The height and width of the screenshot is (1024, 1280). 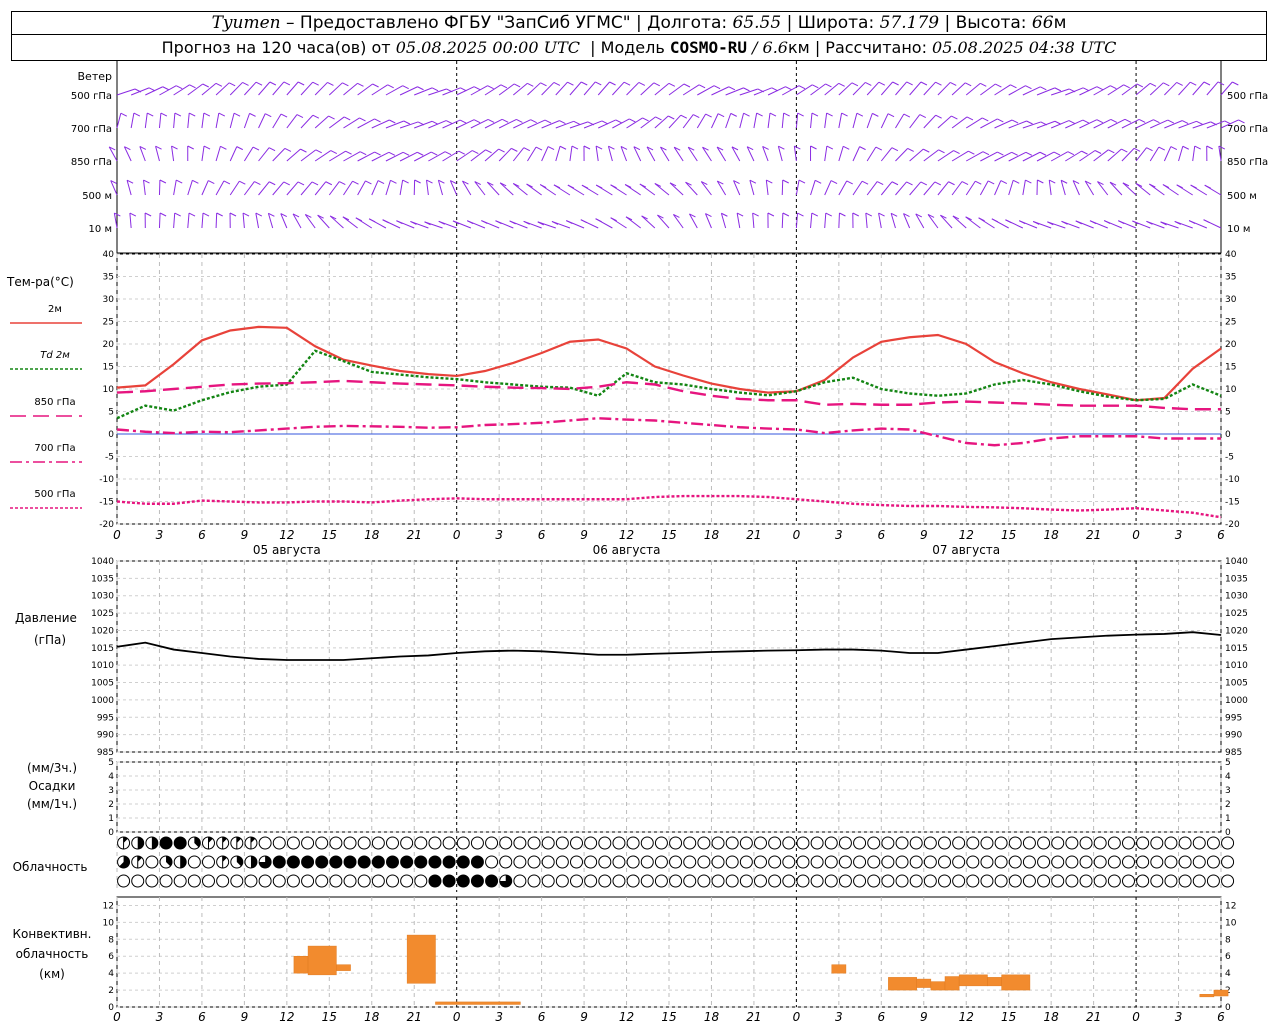 I want to click on conv-ytick-right: 6, so click(x=1228, y=957).